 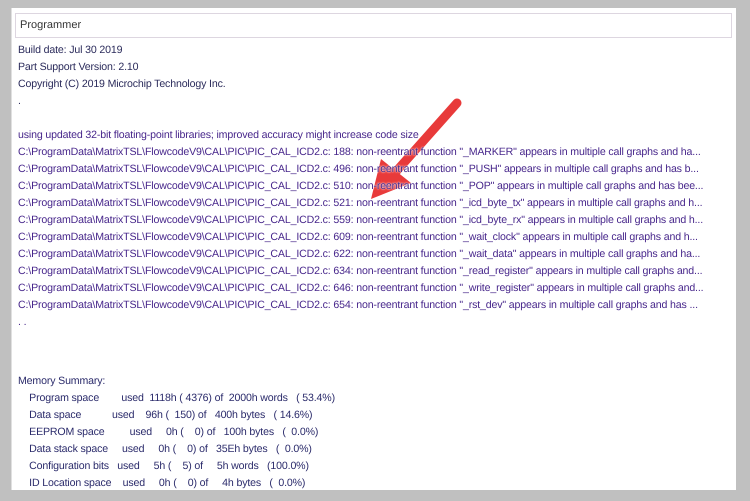 I want to click on warning-line: . ., so click(x=23, y=322).